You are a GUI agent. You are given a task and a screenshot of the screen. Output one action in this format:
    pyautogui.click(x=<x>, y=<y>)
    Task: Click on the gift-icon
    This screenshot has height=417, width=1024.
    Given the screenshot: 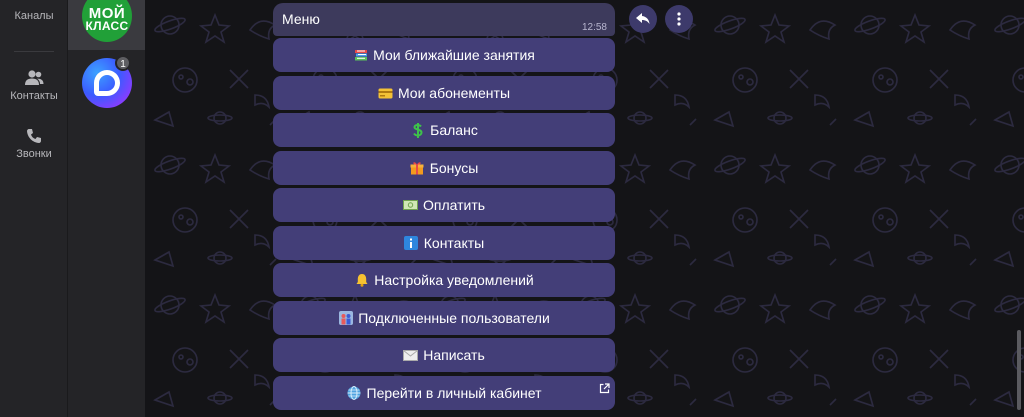 What is the action you would take?
    pyautogui.click(x=417, y=168)
    